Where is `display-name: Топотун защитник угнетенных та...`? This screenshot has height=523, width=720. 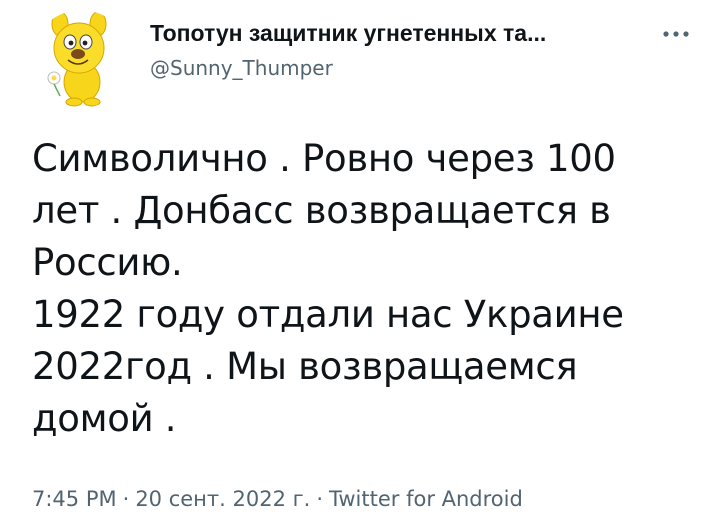 display-name: Топотун защитник угнетенных та... is located at coordinates (348, 33).